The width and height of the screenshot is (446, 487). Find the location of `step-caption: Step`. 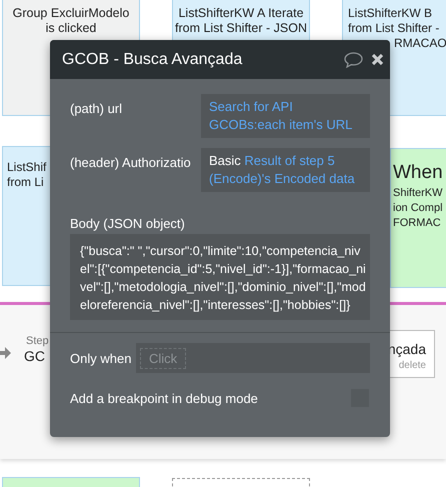

step-caption: Step is located at coordinates (37, 341).